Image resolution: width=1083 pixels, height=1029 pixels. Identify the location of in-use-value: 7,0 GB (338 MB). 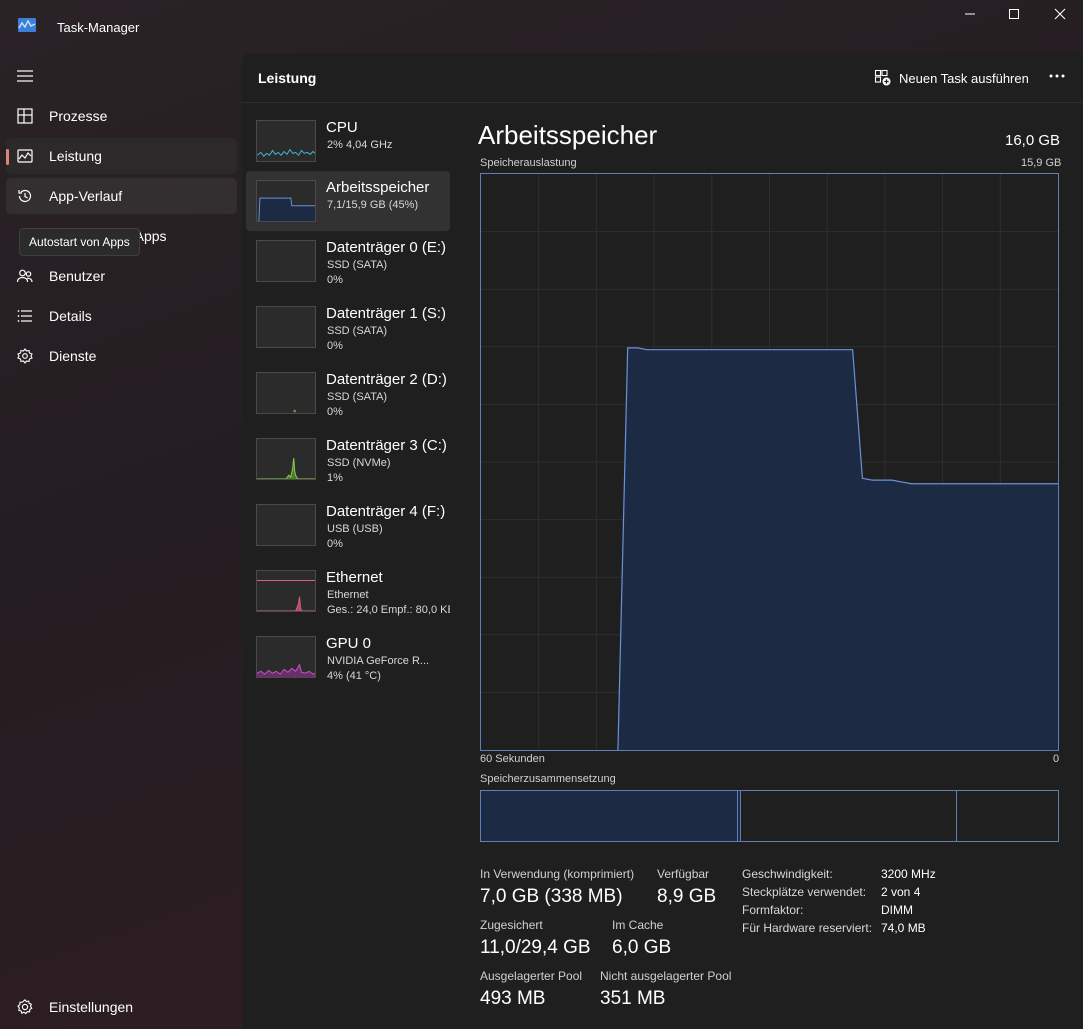
(551, 896).